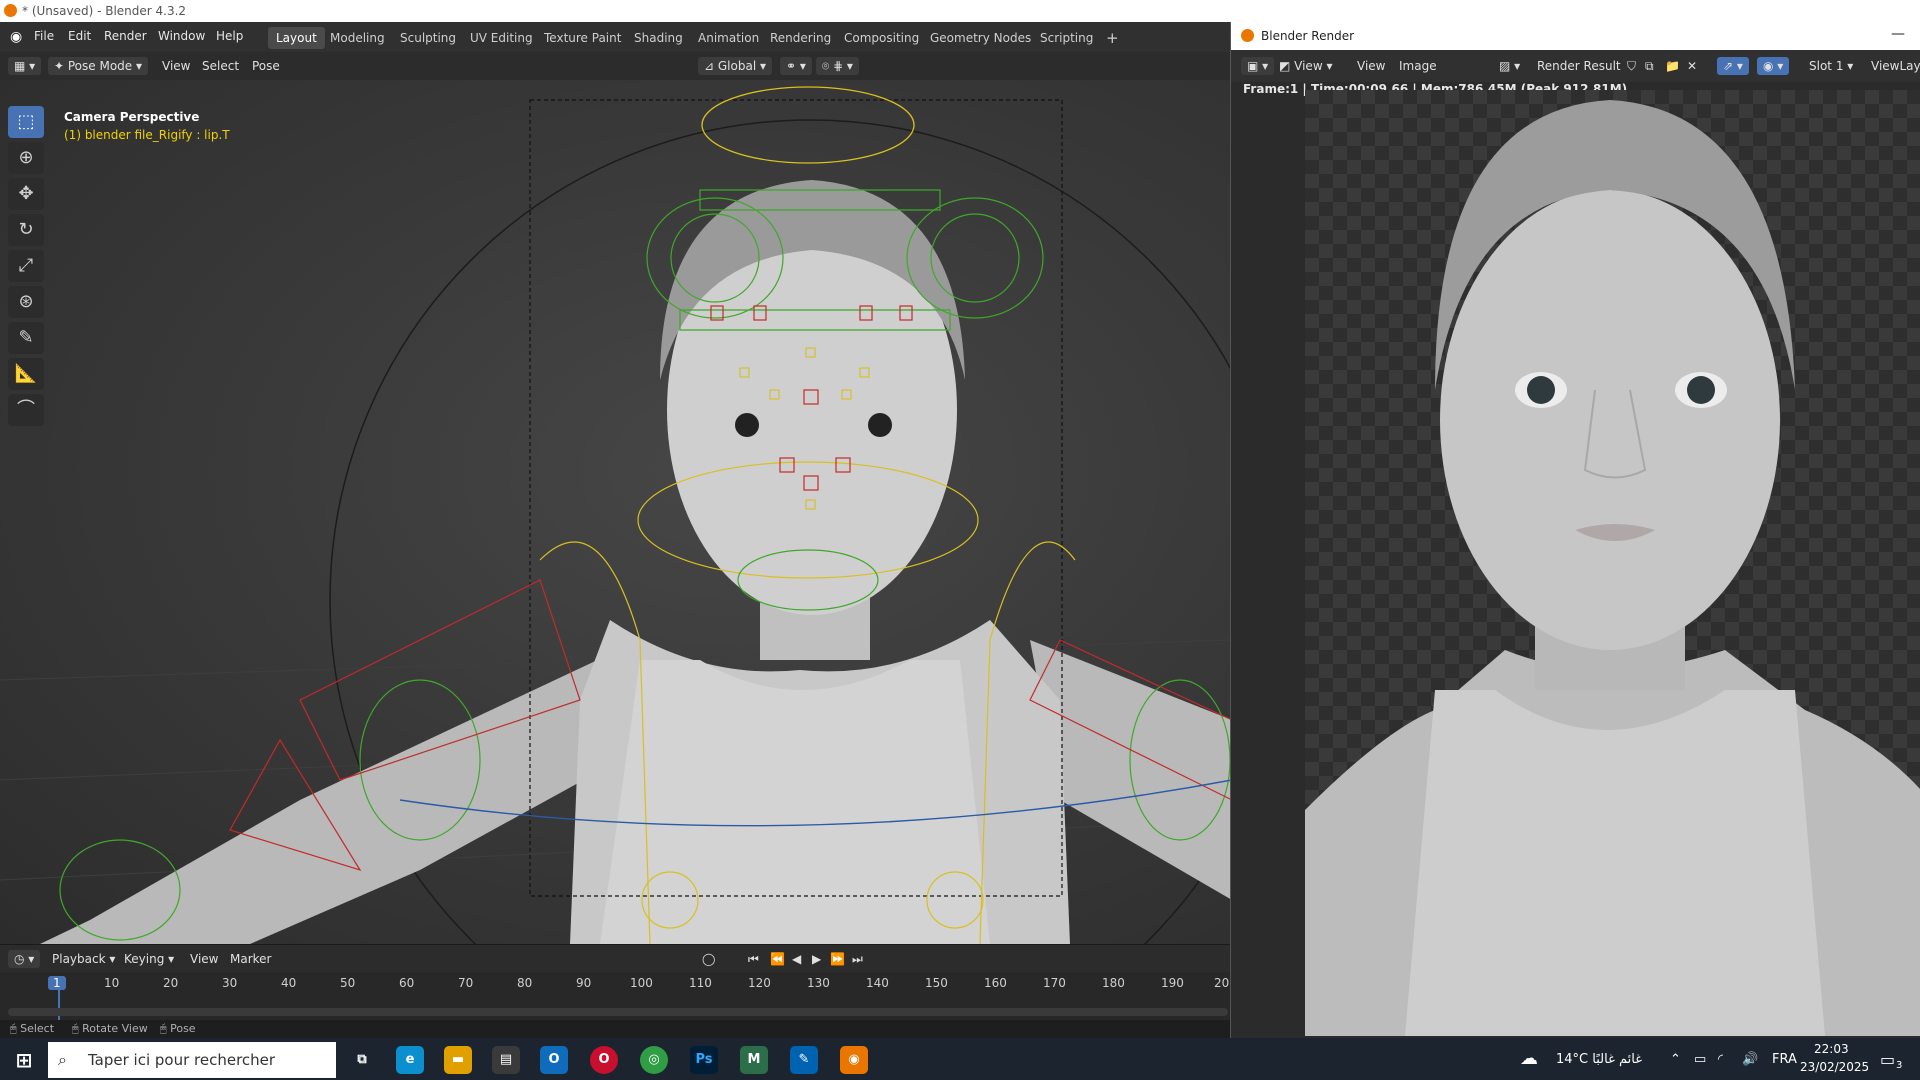 This screenshot has width=1920, height=1080. What do you see at coordinates (16, 37) in the screenshot?
I see `blender-menu-icon: ◉` at bounding box center [16, 37].